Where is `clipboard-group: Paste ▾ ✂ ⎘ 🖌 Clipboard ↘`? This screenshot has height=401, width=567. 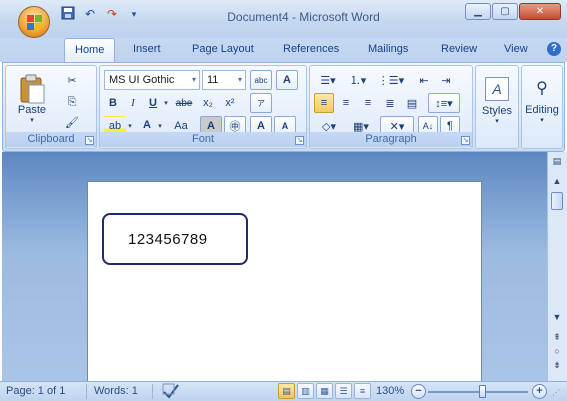
clipboard-group: Paste ▾ ✂ ⎘ 🖌 Clipboard ↘ is located at coordinates (51, 107).